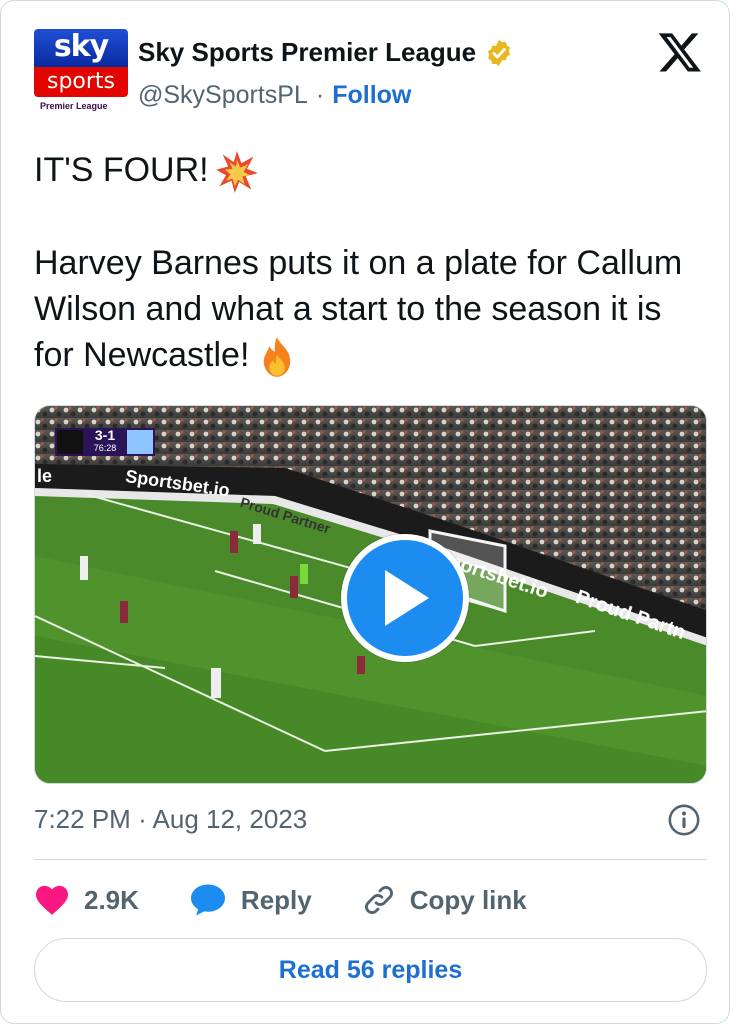 This screenshot has height=1024, width=730. I want to click on avatar-sports-text: sports, so click(81, 82).